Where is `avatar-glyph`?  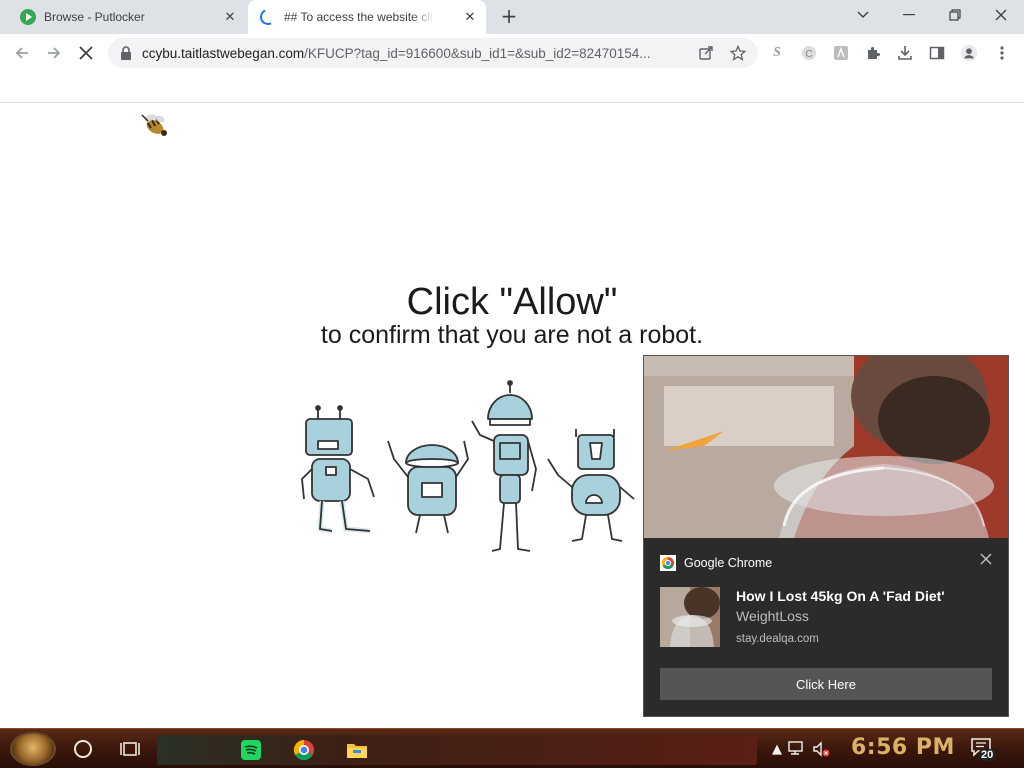
avatar-glyph is located at coordinates (969, 53).